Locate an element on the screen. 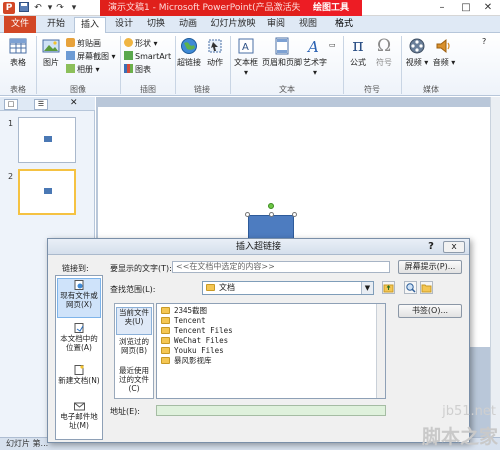 The width and height of the screenshot is (500, 450). table-label: 表格 is located at coordinates (18, 62).